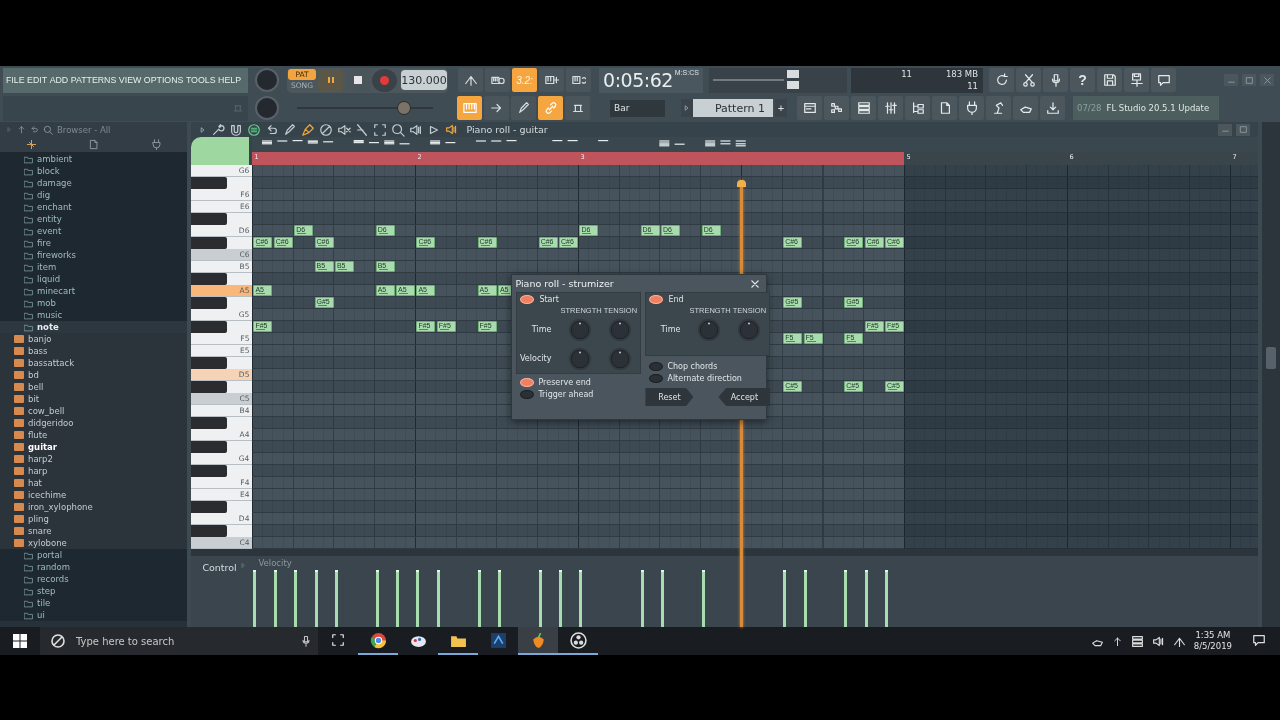  Describe the element at coordinates (38, 351) in the screenshot. I see `item-label: bass` at that location.